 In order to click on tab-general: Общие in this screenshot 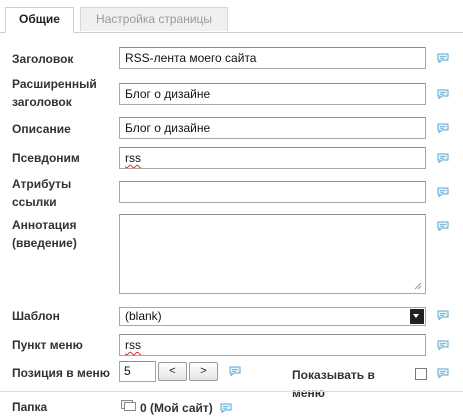, I will do `click(39, 20)`.